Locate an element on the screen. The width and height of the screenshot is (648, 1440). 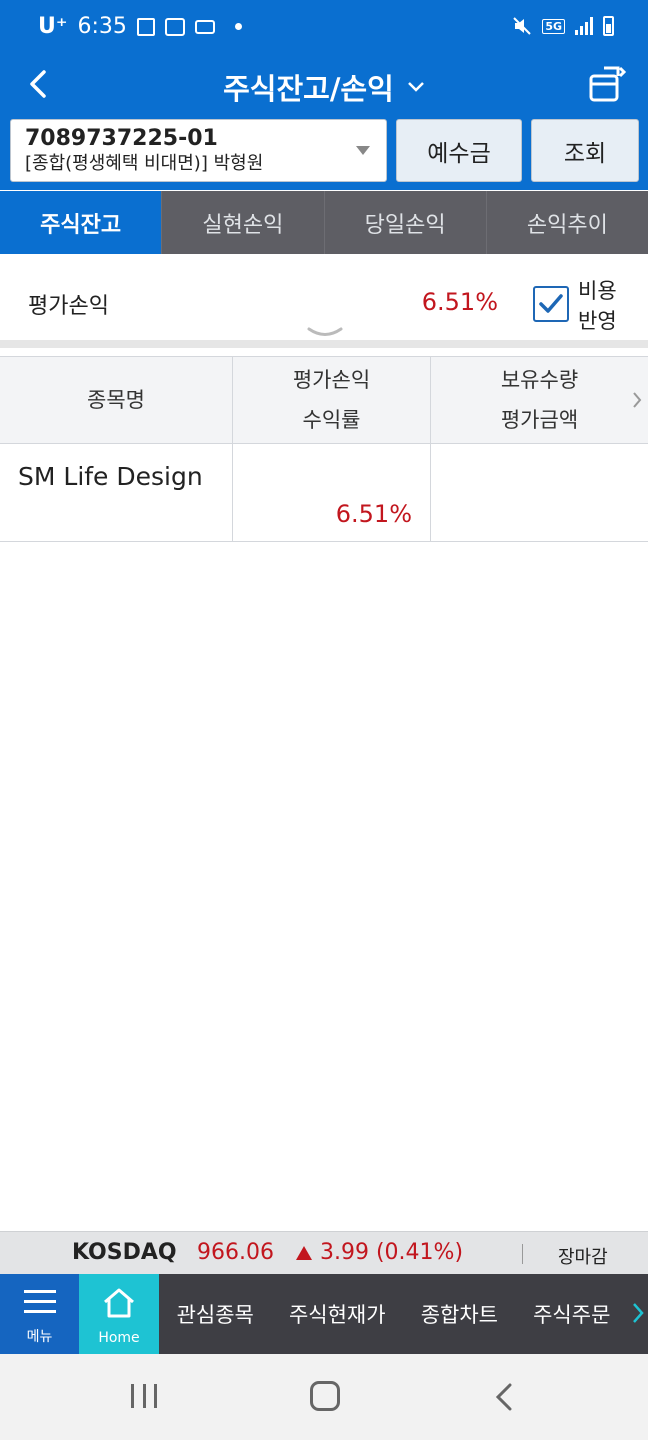
page-title: 주식잔고/손익 is located at coordinates (308, 89).